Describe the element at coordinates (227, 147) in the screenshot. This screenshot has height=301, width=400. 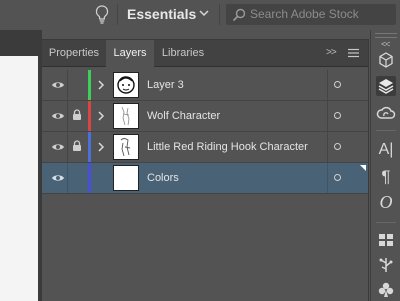
I see `layer-name: Little Red Riding Hook Character` at that location.